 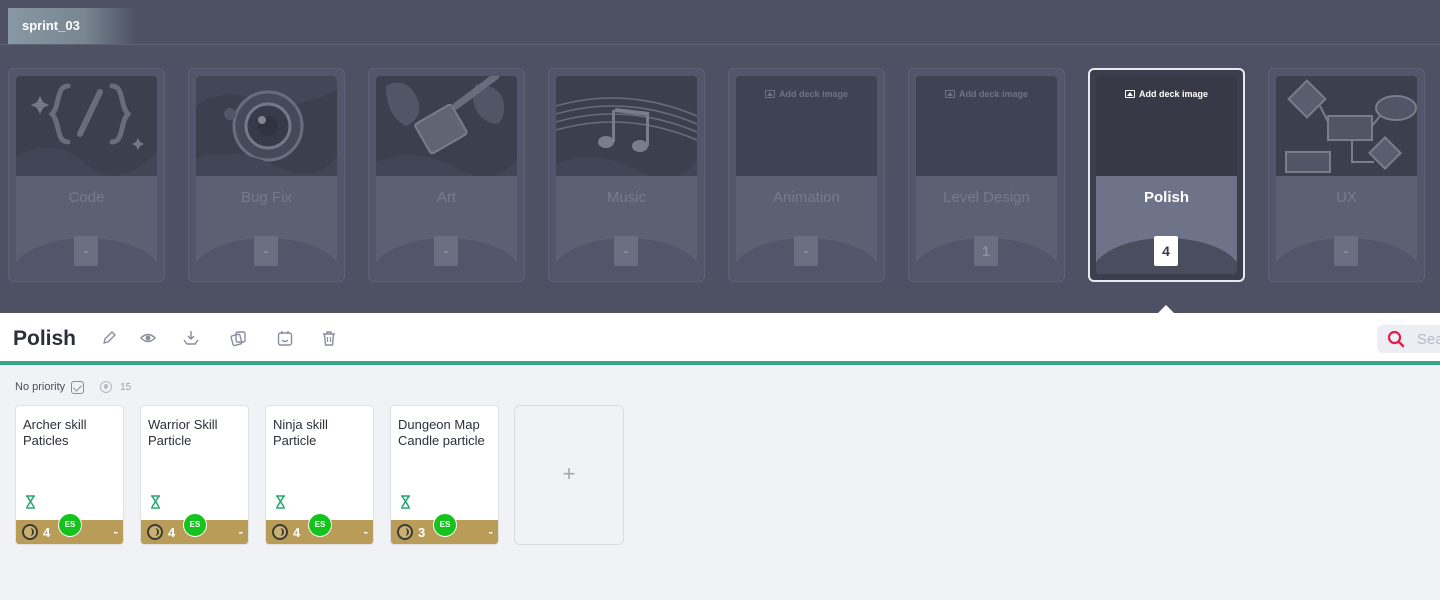 I want to click on deck-ux: UX -, so click(x=1346, y=175).